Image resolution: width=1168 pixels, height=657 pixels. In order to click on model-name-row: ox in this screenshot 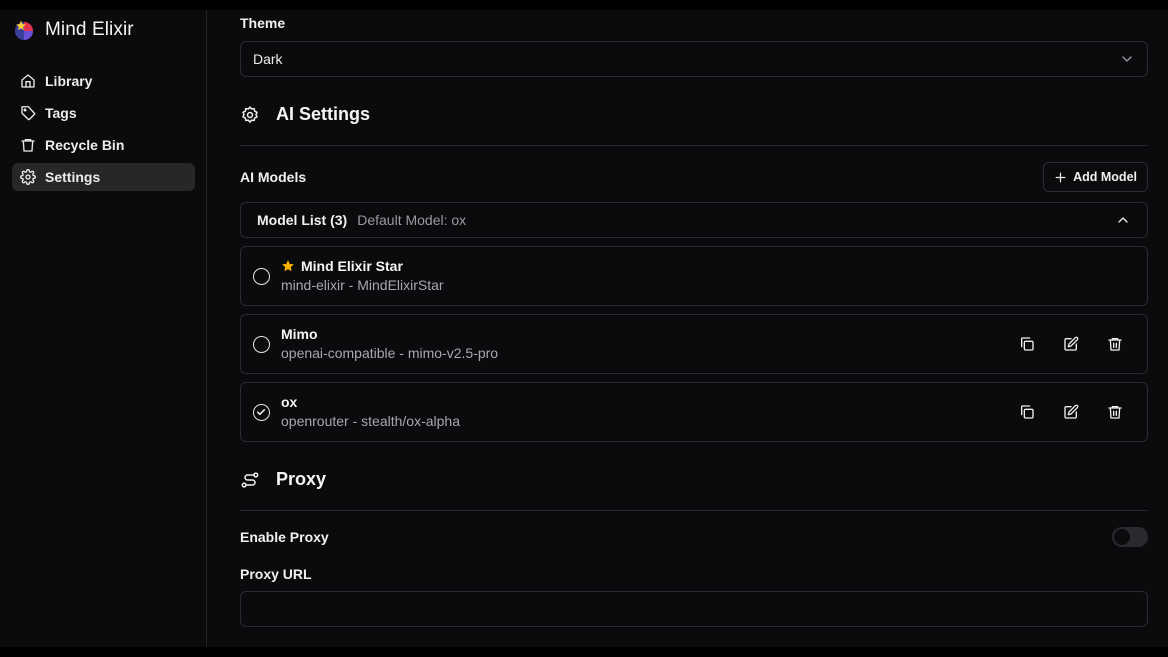, I will do `click(289, 402)`.